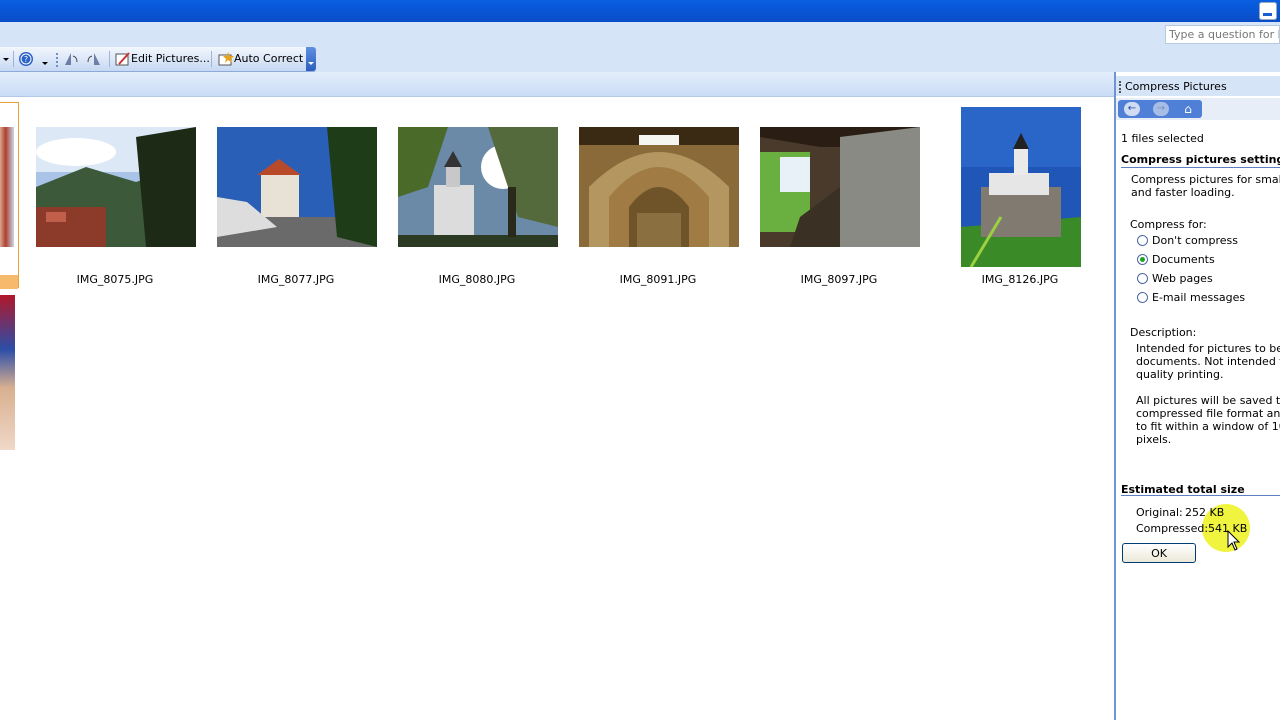  What do you see at coordinates (1234, 540) in the screenshot?
I see `mouse-cursor-icon` at bounding box center [1234, 540].